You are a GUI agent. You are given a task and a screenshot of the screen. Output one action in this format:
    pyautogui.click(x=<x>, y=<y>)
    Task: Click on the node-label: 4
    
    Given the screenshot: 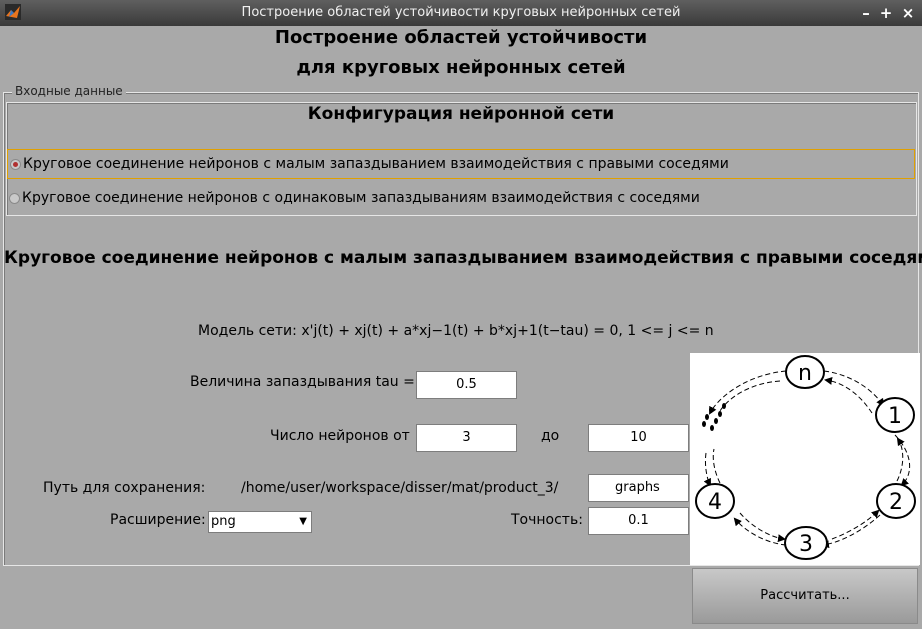 What is the action you would take?
    pyautogui.click(x=715, y=502)
    